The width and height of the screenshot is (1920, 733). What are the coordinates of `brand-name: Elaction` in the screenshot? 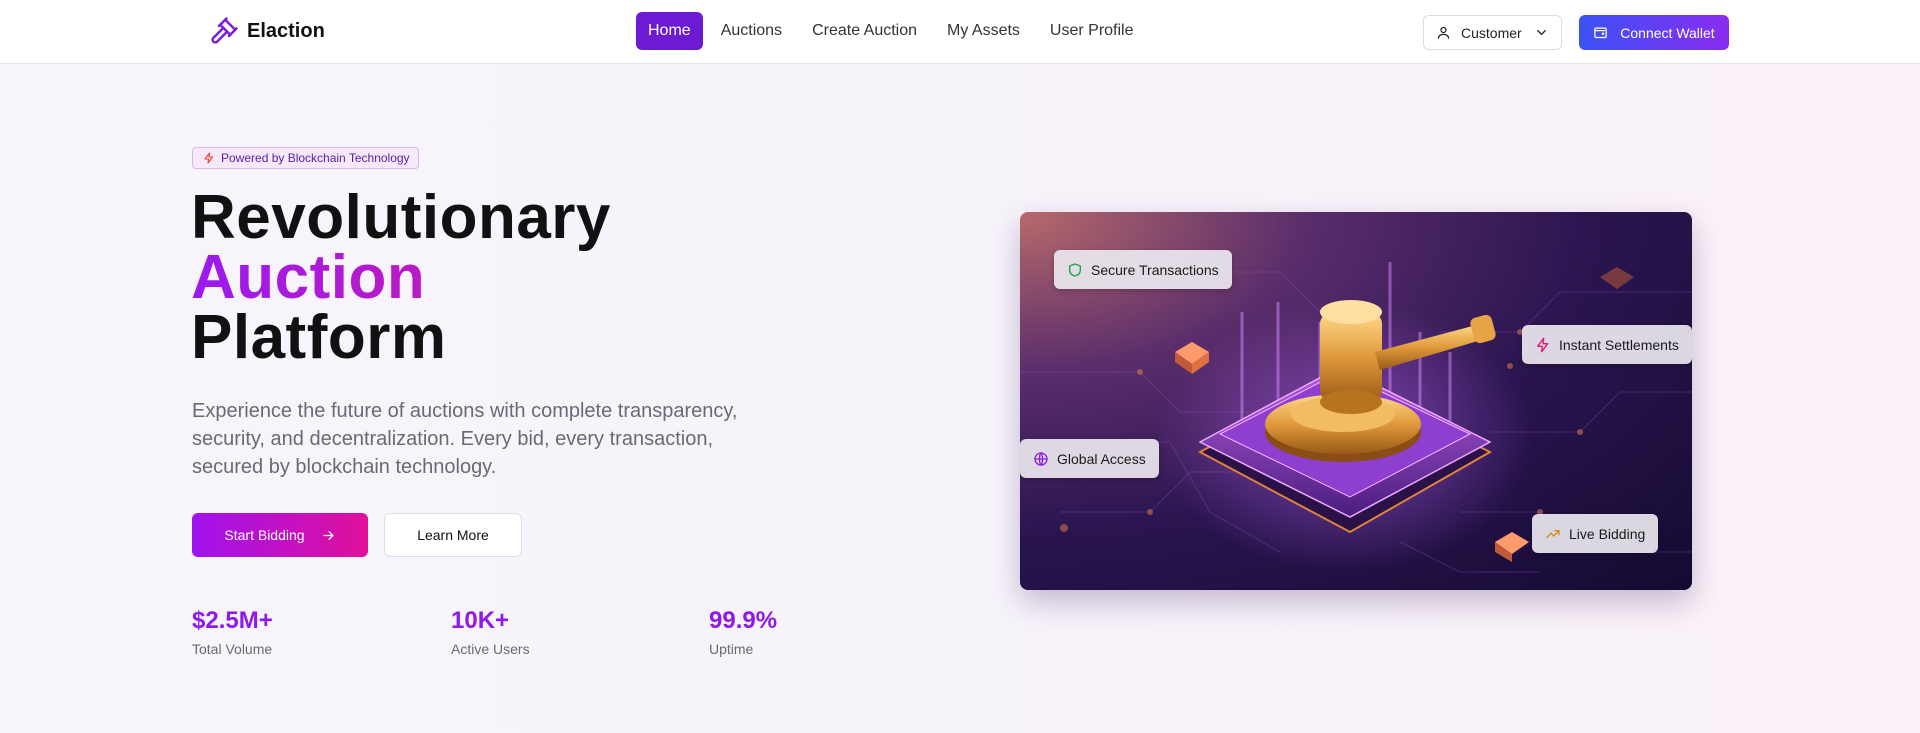 It's located at (286, 30).